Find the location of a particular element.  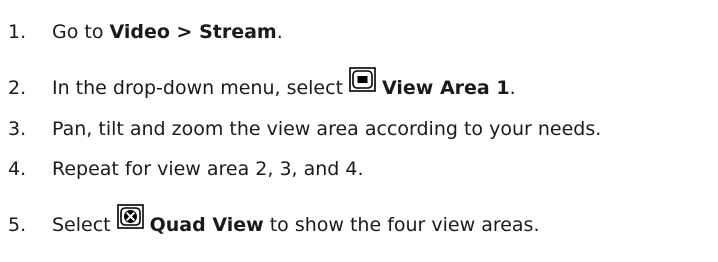

step-number: 3. is located at coordinates (17, 128).